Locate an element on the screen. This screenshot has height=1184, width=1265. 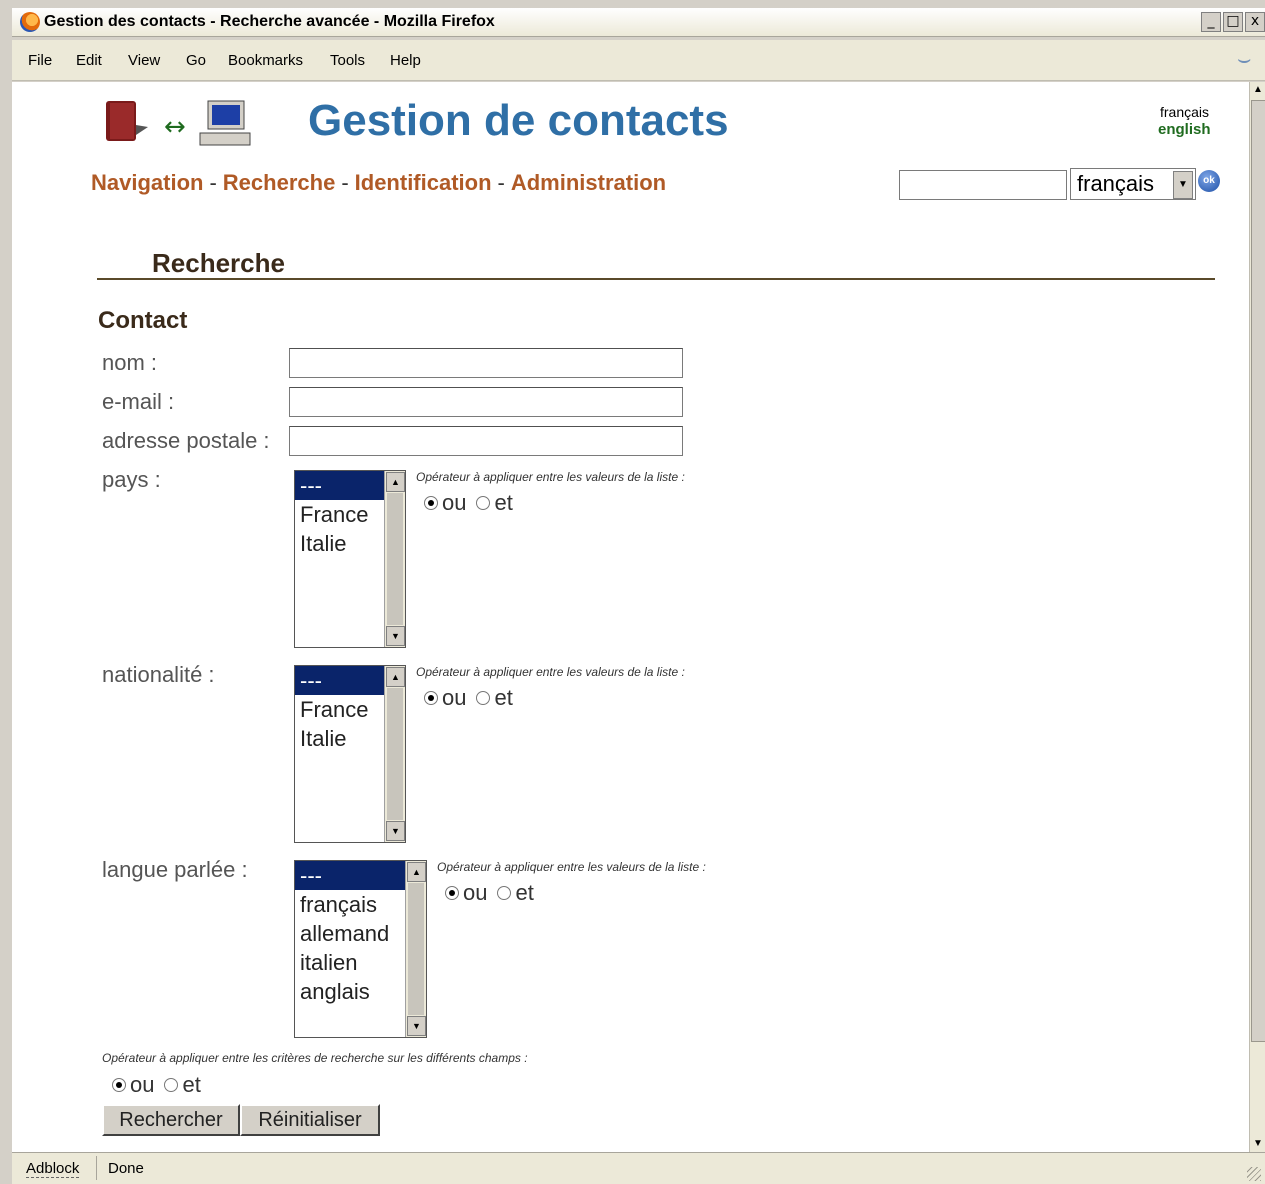
reinitialiser-button: Réinitialiser is located at coordinates (310, 1120).